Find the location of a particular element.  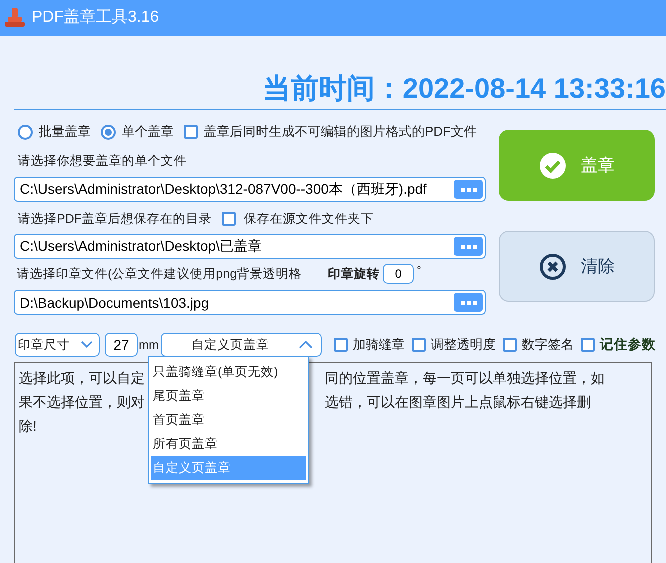

size-select: 印章尺寸 is located at coordinates (57, 345).